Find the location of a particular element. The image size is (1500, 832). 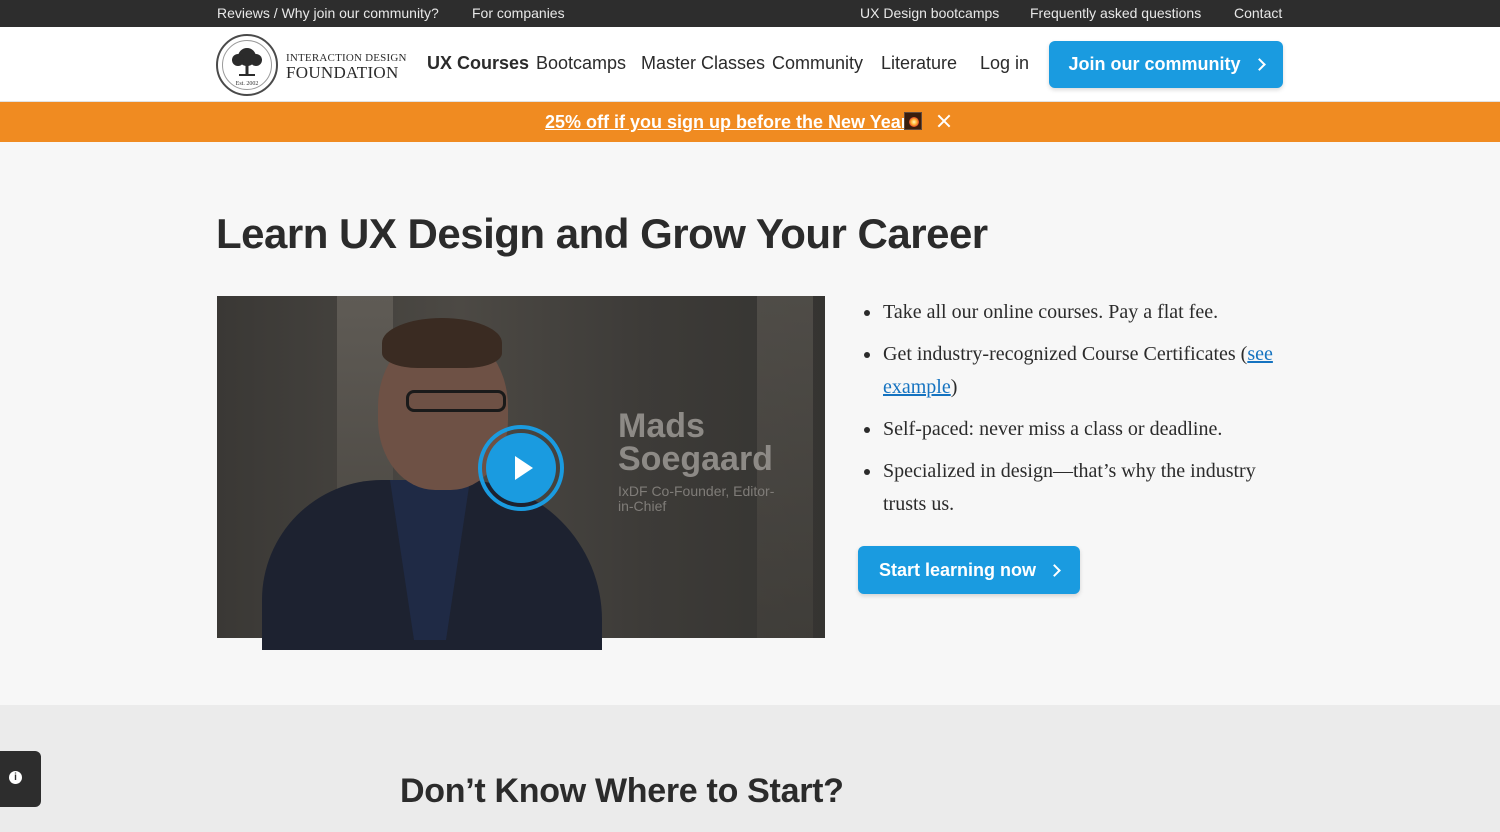

brand-name-line2: FOUNDATION is located at coordinates (342, 73).